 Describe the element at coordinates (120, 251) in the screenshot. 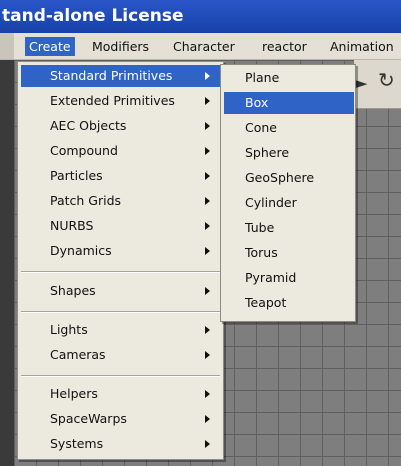

I see `menu-item-dynamics: Dynamics` at that location.